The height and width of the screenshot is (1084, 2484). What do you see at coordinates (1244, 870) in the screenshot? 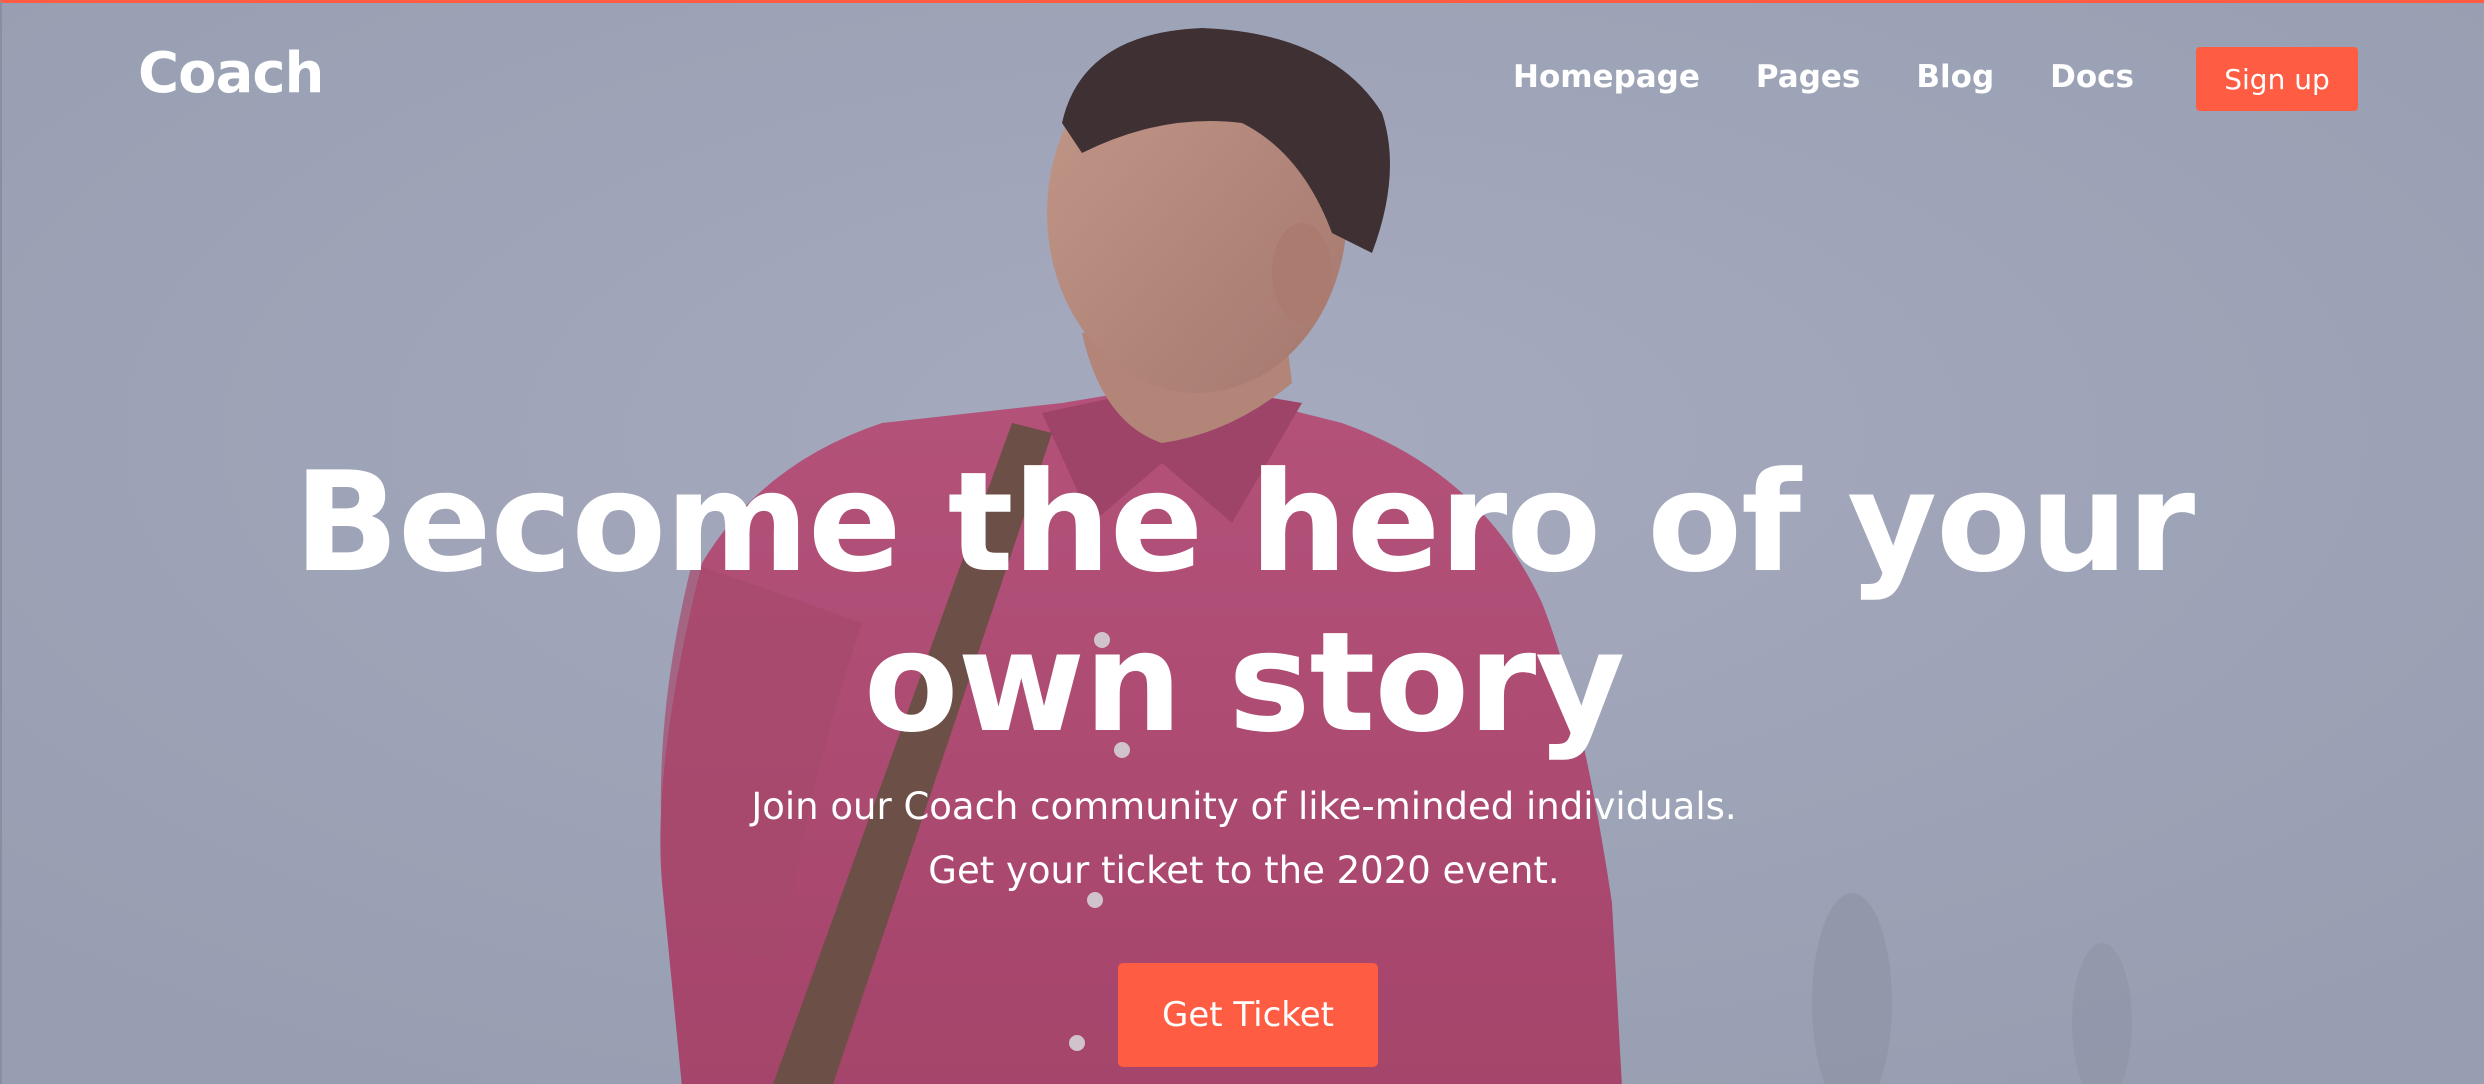
I see `hero-subtext-line-2: Get your ticket to the 2020 event.` at bounding box center [1244, 870].